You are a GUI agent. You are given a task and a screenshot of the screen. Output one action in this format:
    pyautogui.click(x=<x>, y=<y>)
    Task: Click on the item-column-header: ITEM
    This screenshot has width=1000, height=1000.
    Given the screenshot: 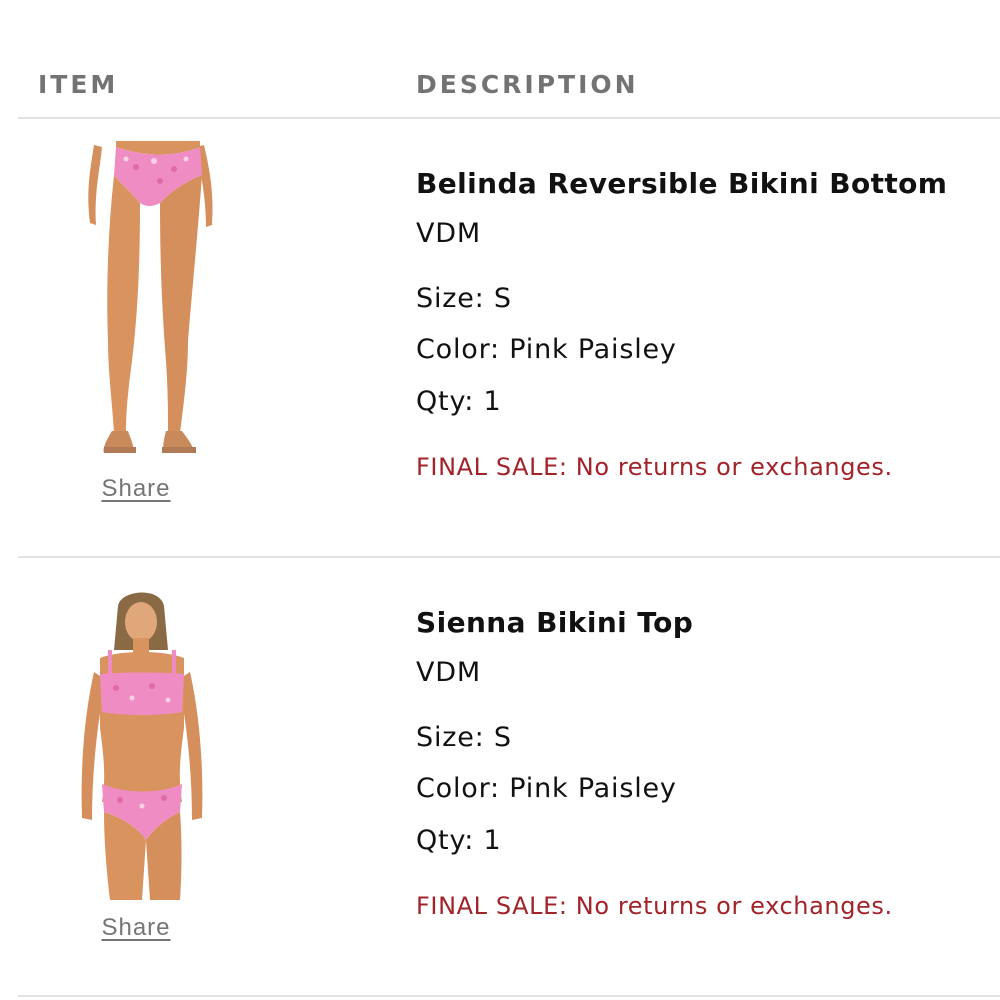 What is the action you would take?
    pyautogui.click(x=78, y=84)
    